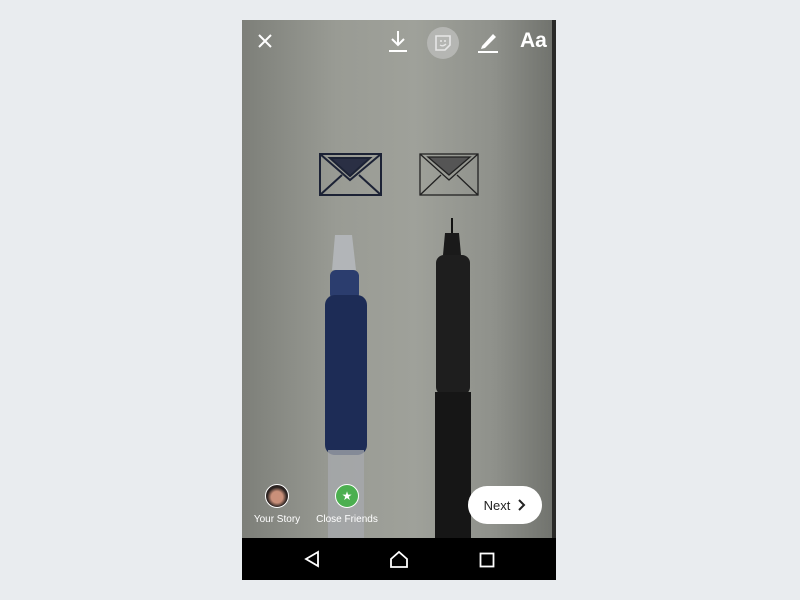 This screenshot has height=600, width=800. I want to click on back-icon, so click(312, 559).